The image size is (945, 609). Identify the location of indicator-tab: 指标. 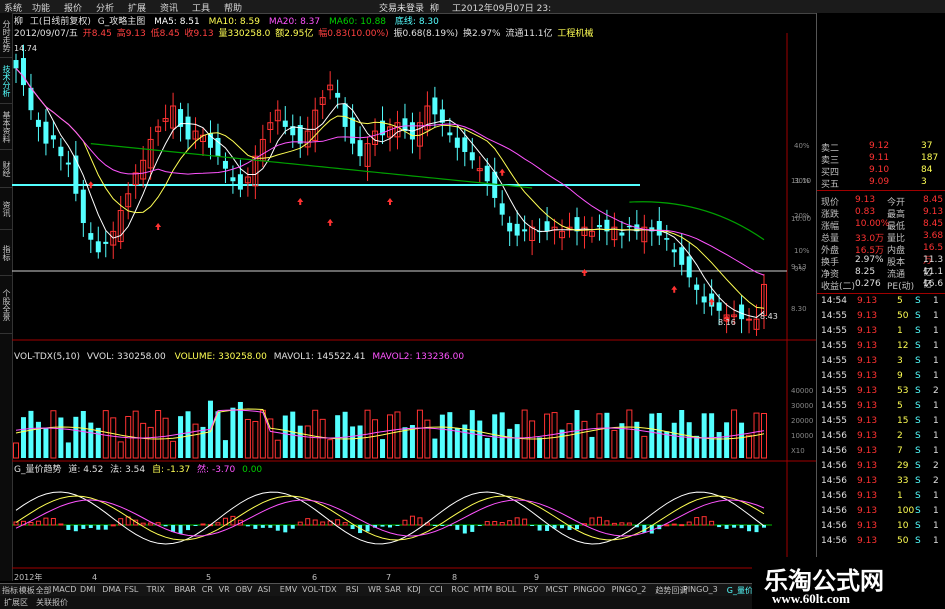
(10, 590).